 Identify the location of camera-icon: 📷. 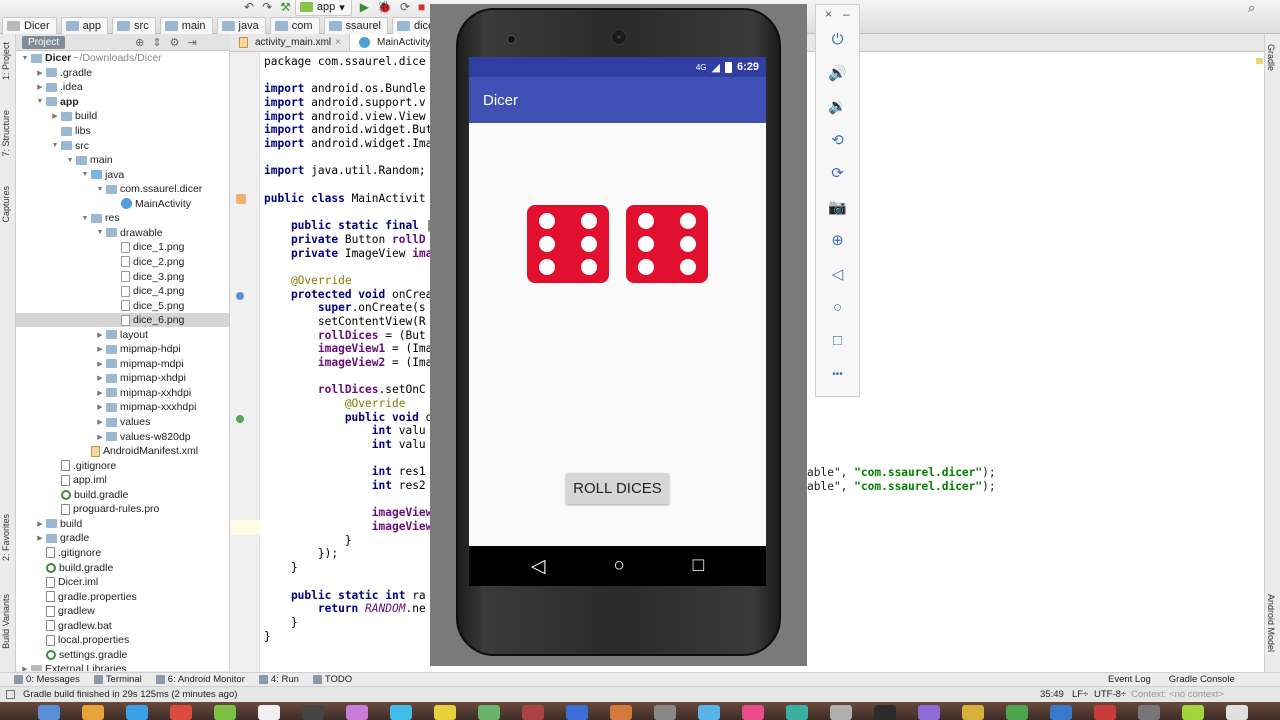
(837, 207).